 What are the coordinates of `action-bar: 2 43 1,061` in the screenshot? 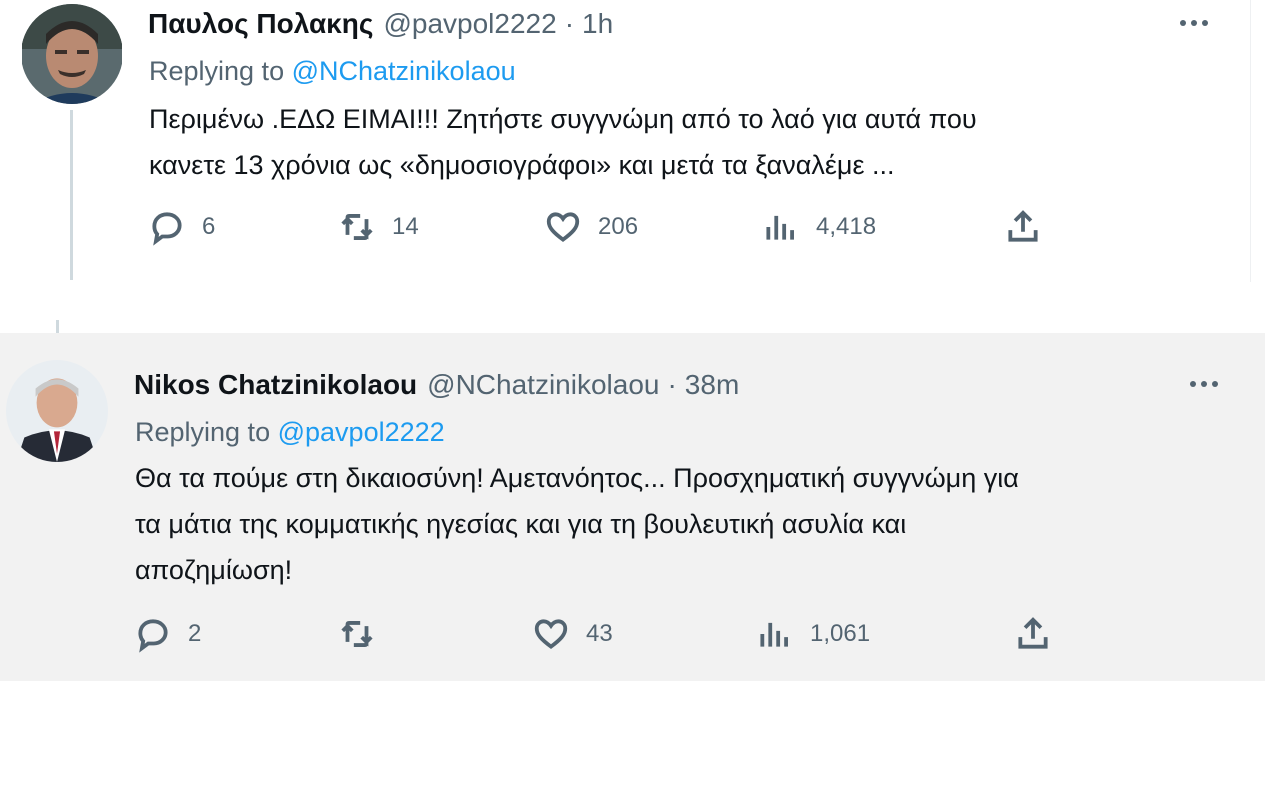 It's located at (609, 635).